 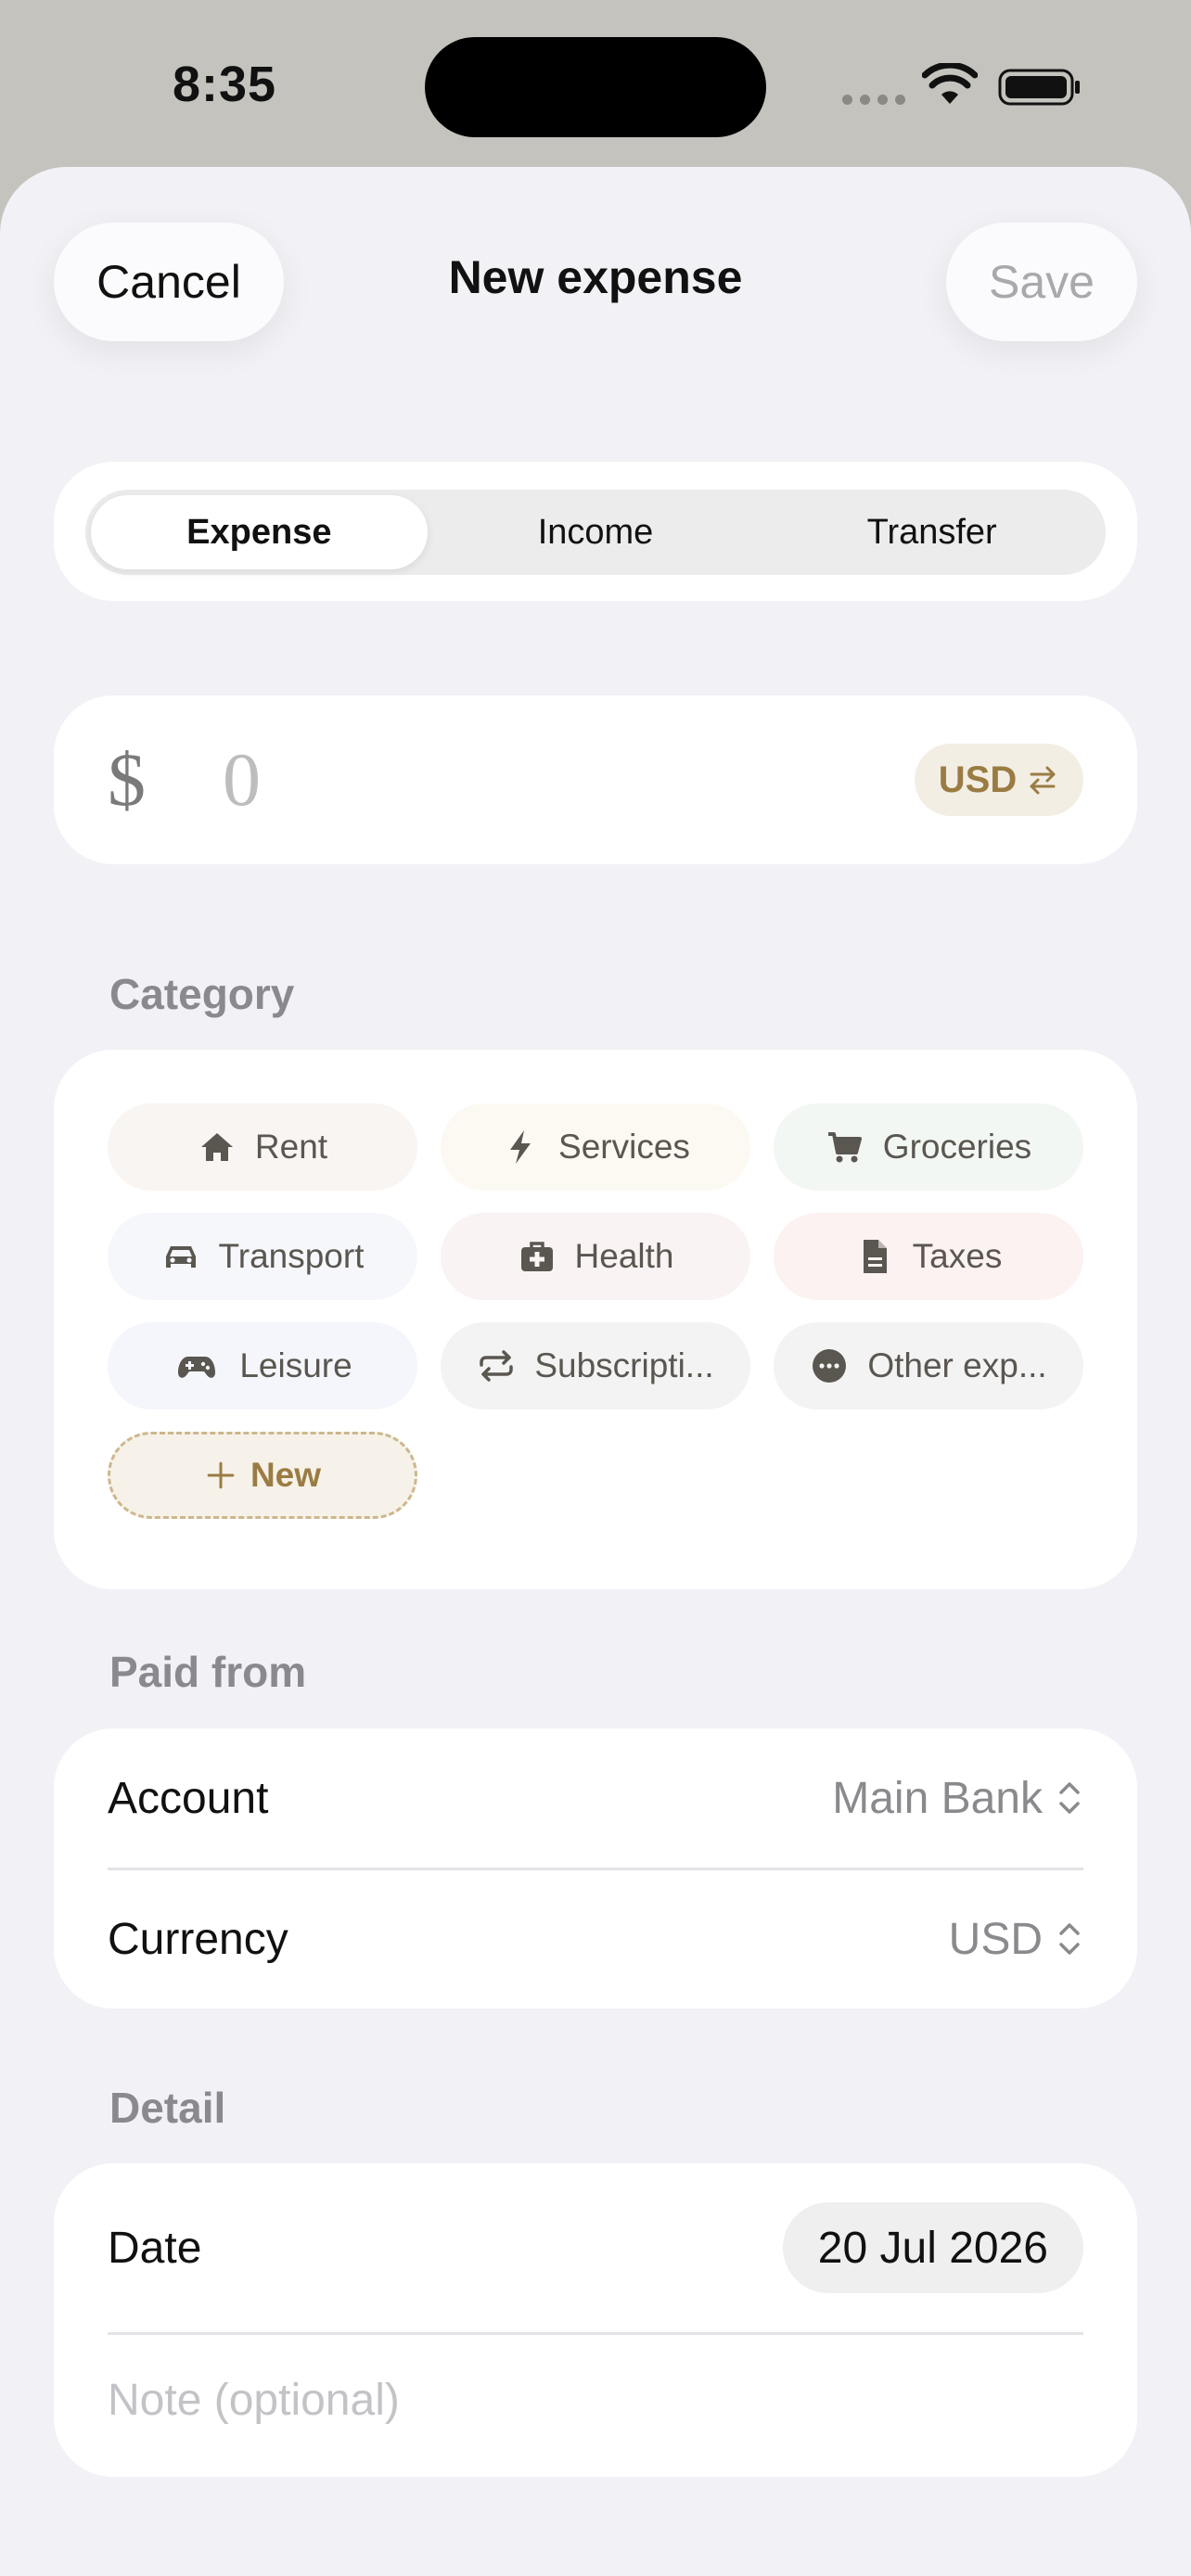 I want to click on new-category-button: New, so click(x=262, y=1475).